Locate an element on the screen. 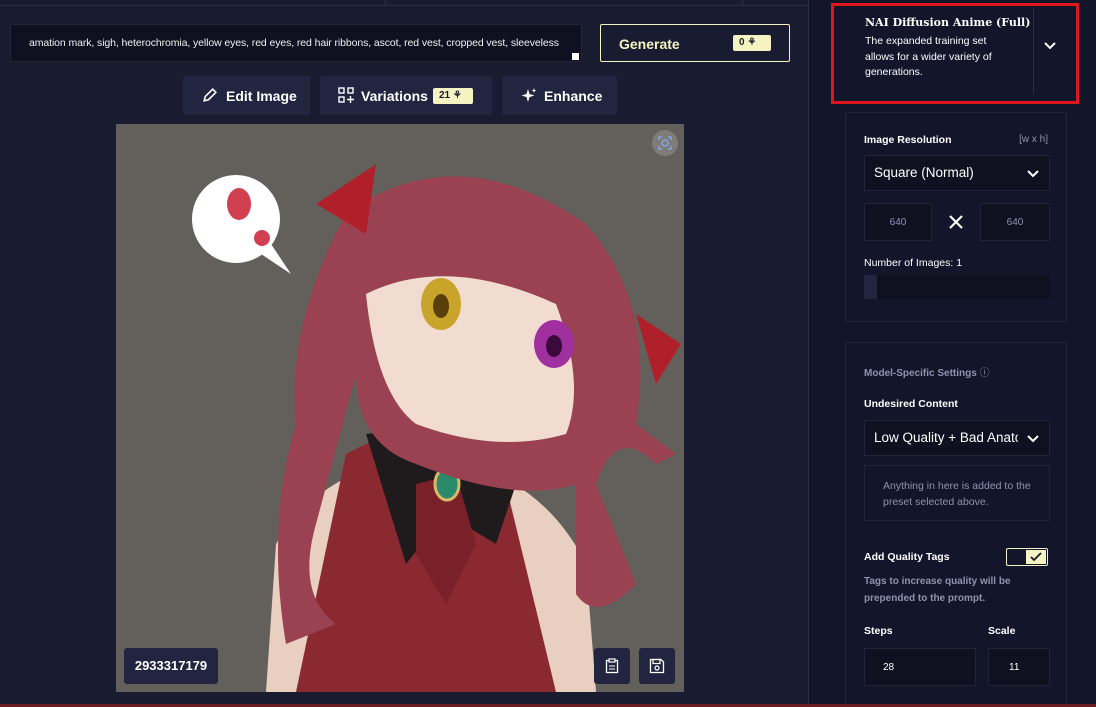 The image size is (1096, 707). copy-to-clipboard-button is located at coordinates (612, 666).